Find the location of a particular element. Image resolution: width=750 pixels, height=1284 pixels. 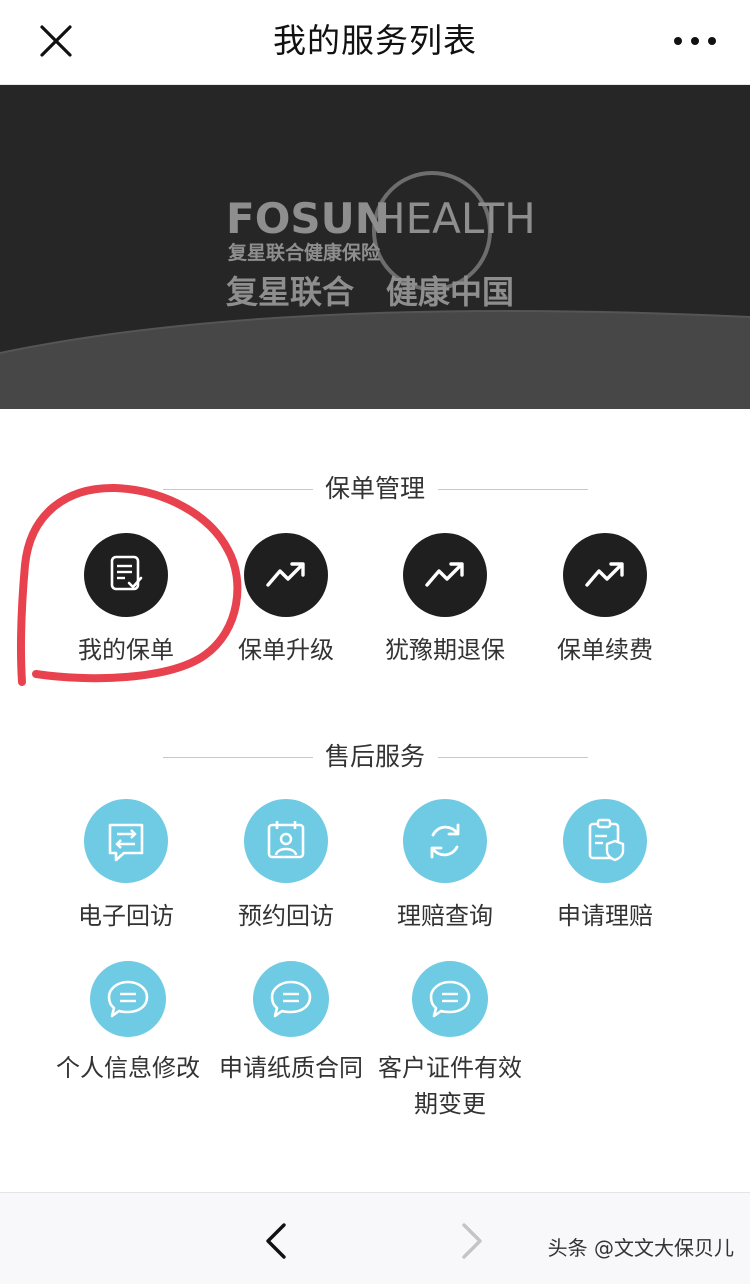

section-title: 售后服务 is located at coordinates (374, 756).